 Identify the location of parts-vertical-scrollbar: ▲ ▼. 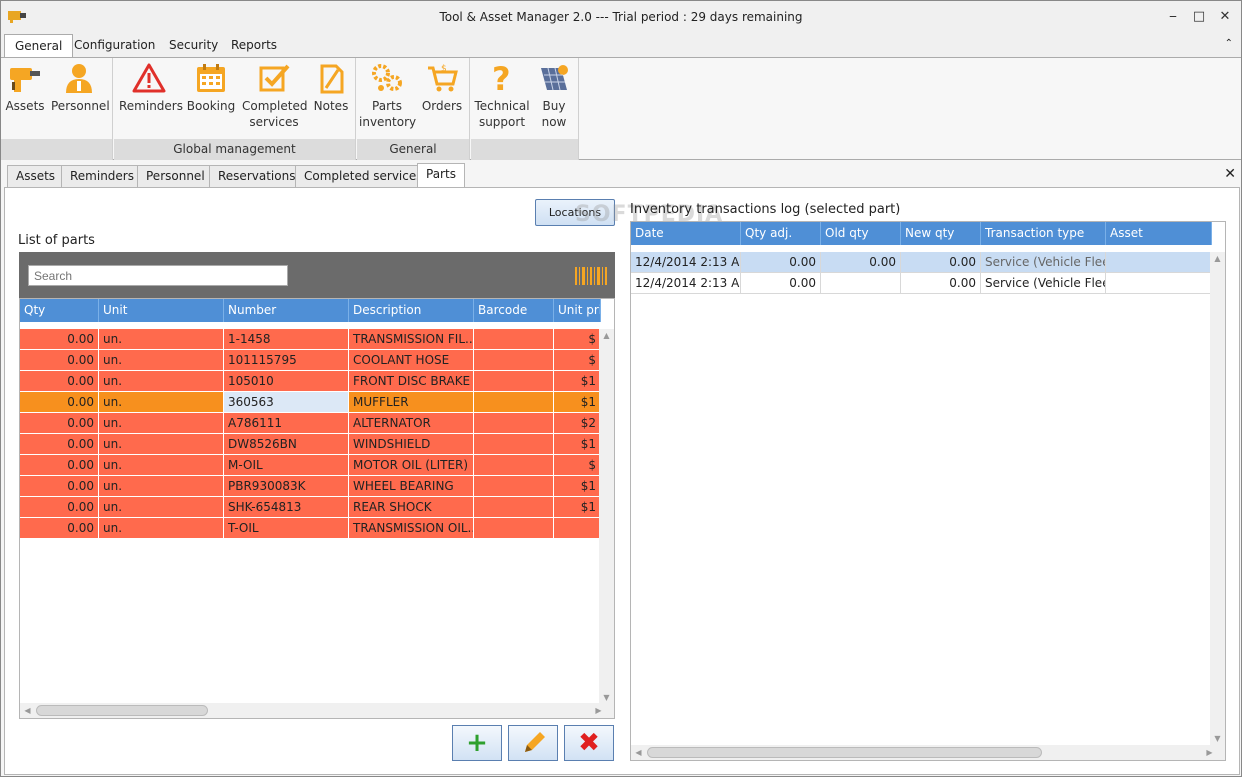
(606, 516).